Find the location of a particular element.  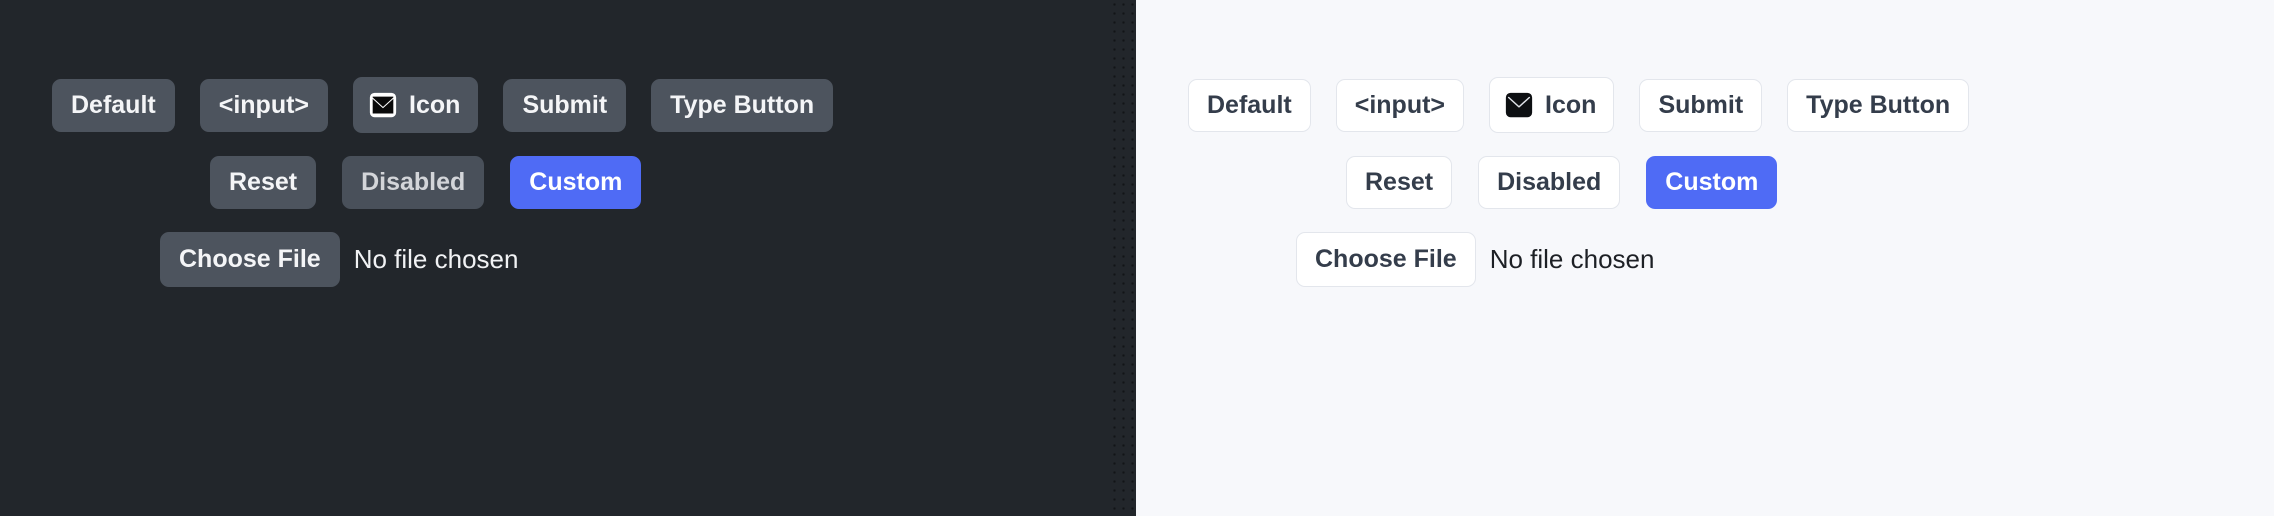

dark-button-row-primary: Default <input> Icon Submit Type Button is located at coordinates (568, 105).